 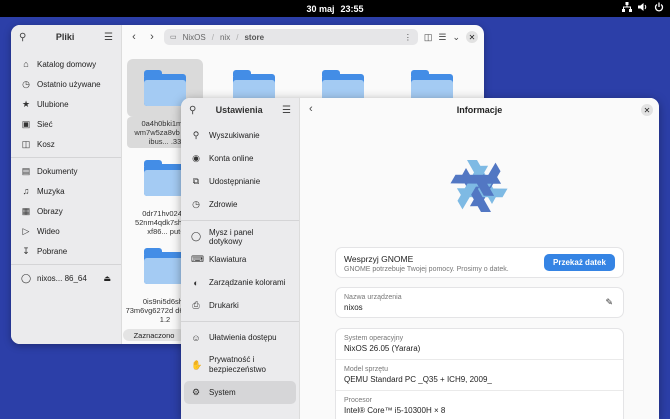 I want to click on sidebar-item-label: Kosz, so click(x=46, y=144).